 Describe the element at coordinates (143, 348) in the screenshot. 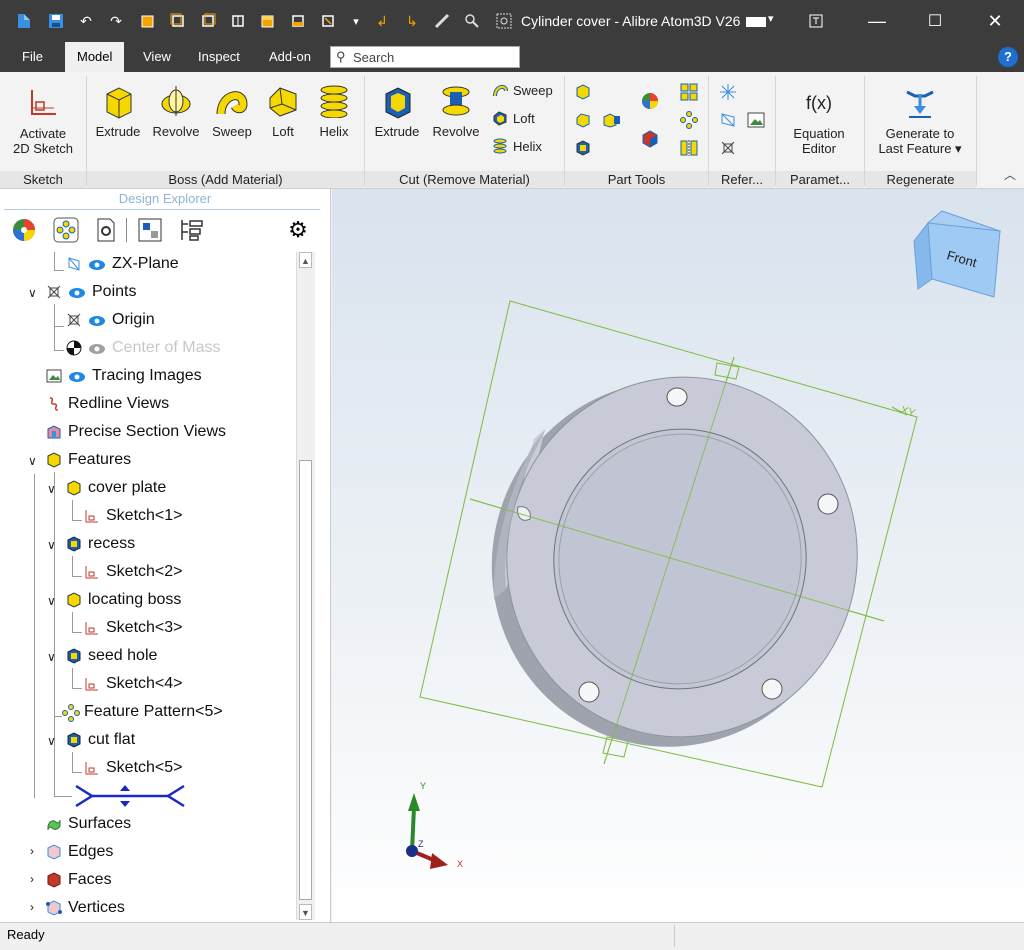

I see `tree-item-center-of-mass: Center of Mass` at that location.